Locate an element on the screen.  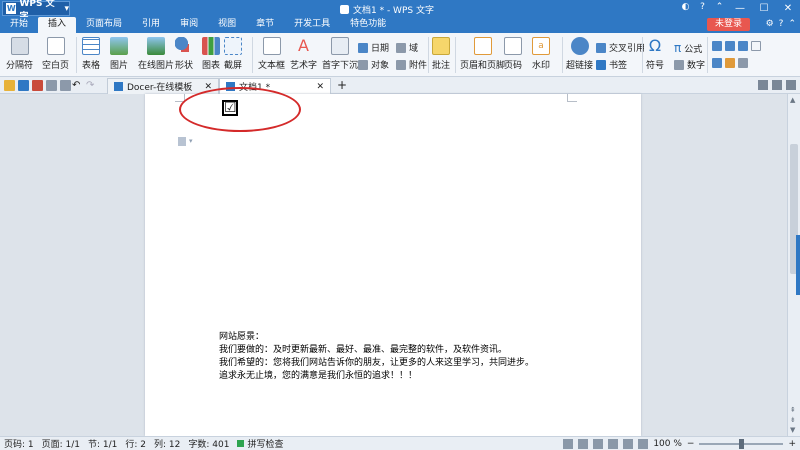
hyperlink-button: 超链接 is located at coordinates (579, 54).